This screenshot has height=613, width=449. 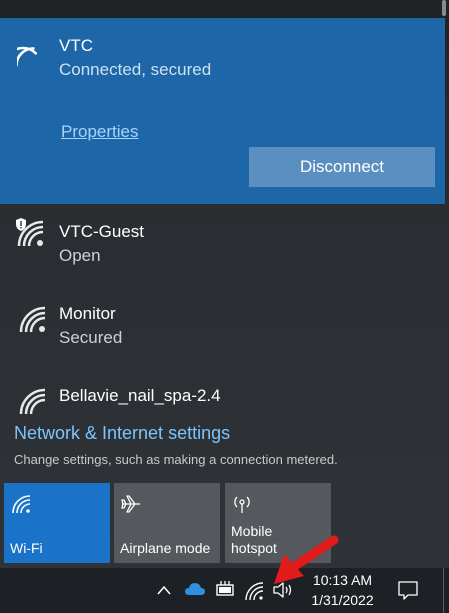 What do you see at coordinates (122, 433) in the screenshot?
I see `network-settings-link: Network & Internet settings` at bounding box center [122, 433].